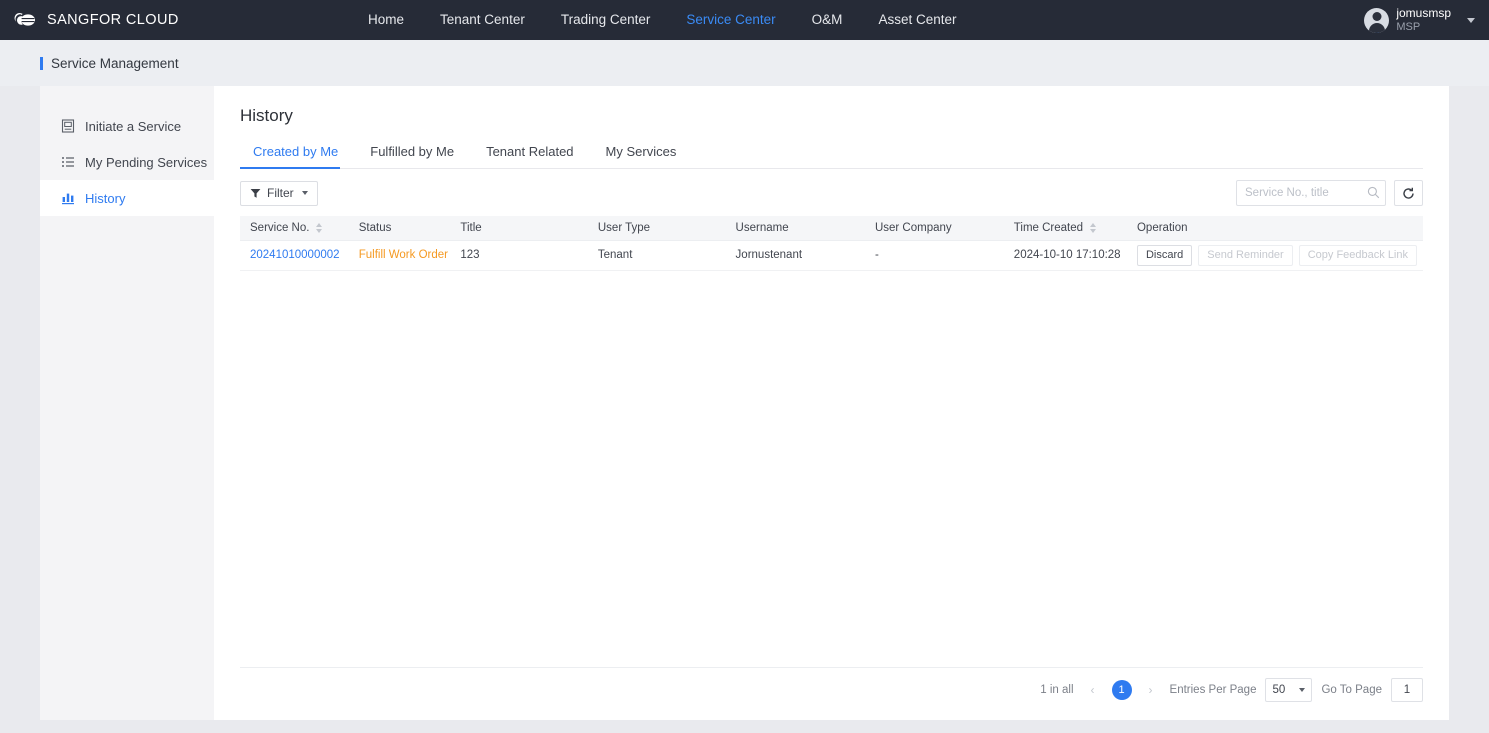 The height and width of the screenshot is (733, 1489). I want to click on user-menu: jomusmsp MSP, so click(1419, 20).